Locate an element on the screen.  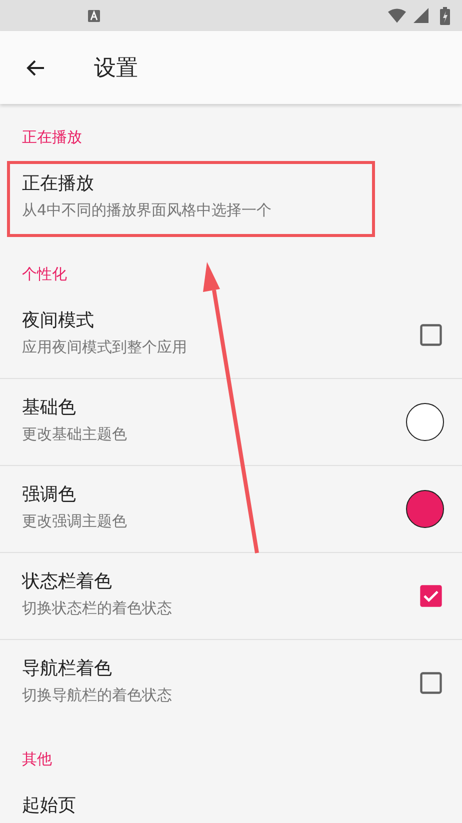
section-header: 其他 is located at coordinates (37, 759).